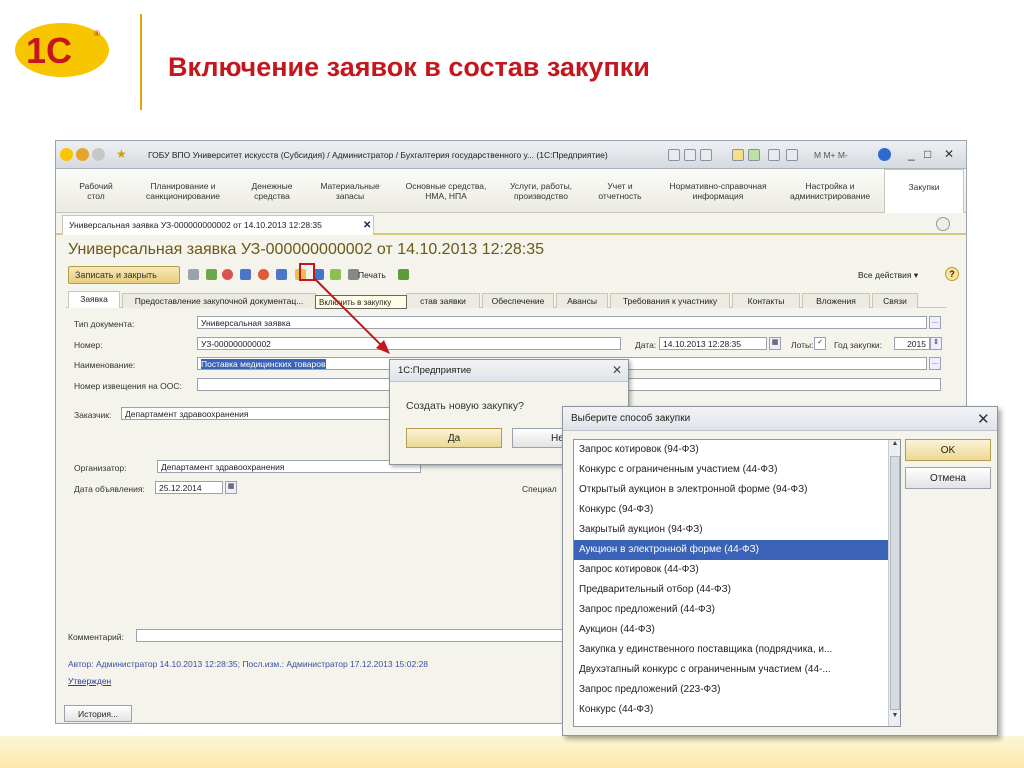 The height and width of the screenshot is (768, 1024). I want to click on year-spinner: ⇕, so click(936, 343).